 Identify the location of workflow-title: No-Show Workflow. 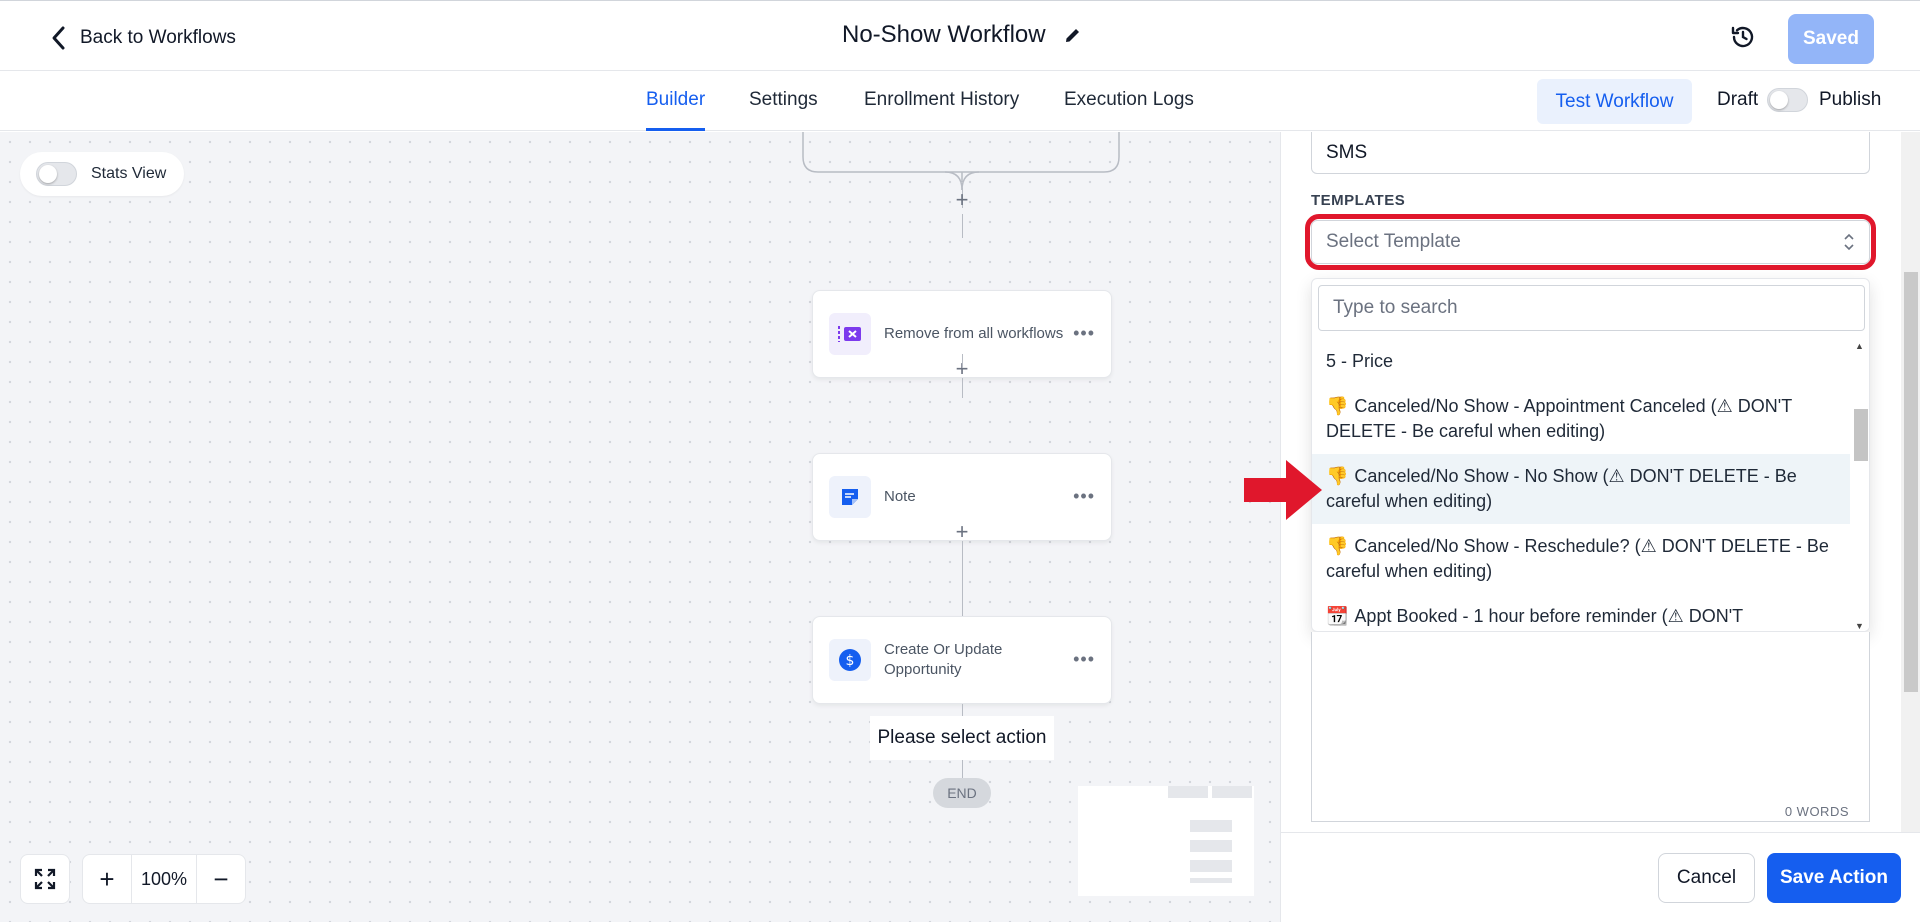
(944, 34).